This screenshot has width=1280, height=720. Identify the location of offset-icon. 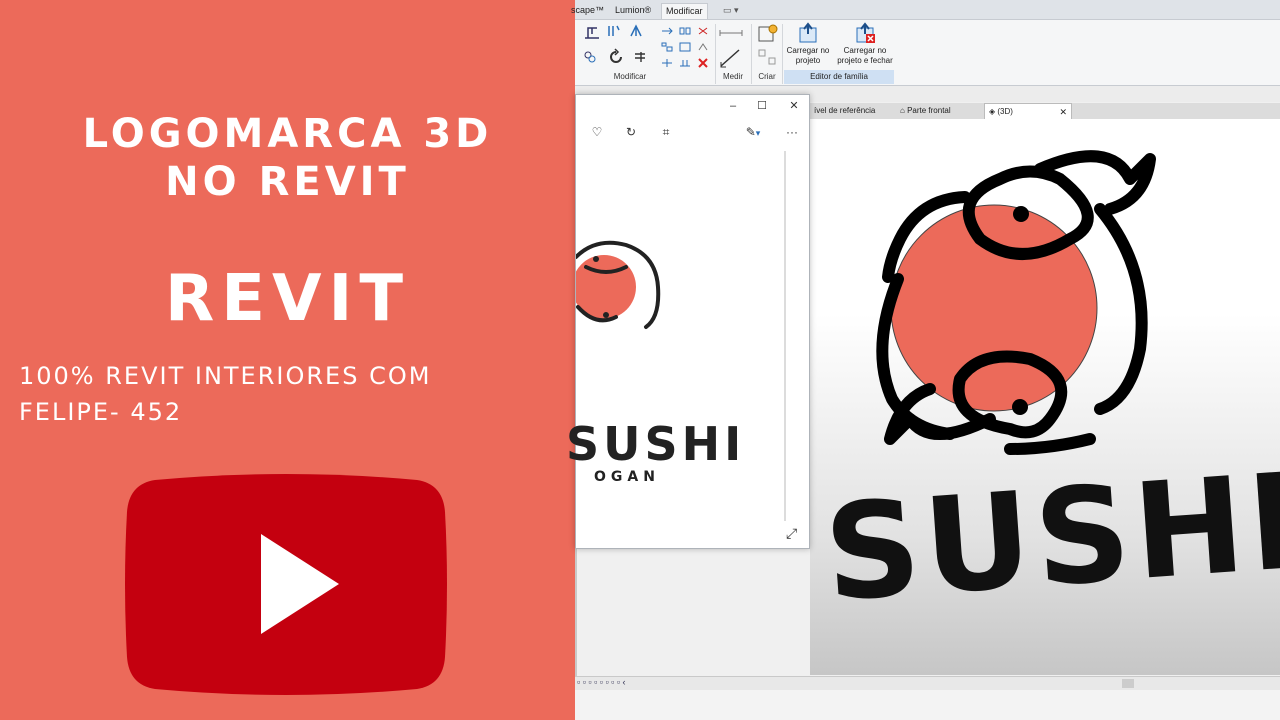
(614, 31).